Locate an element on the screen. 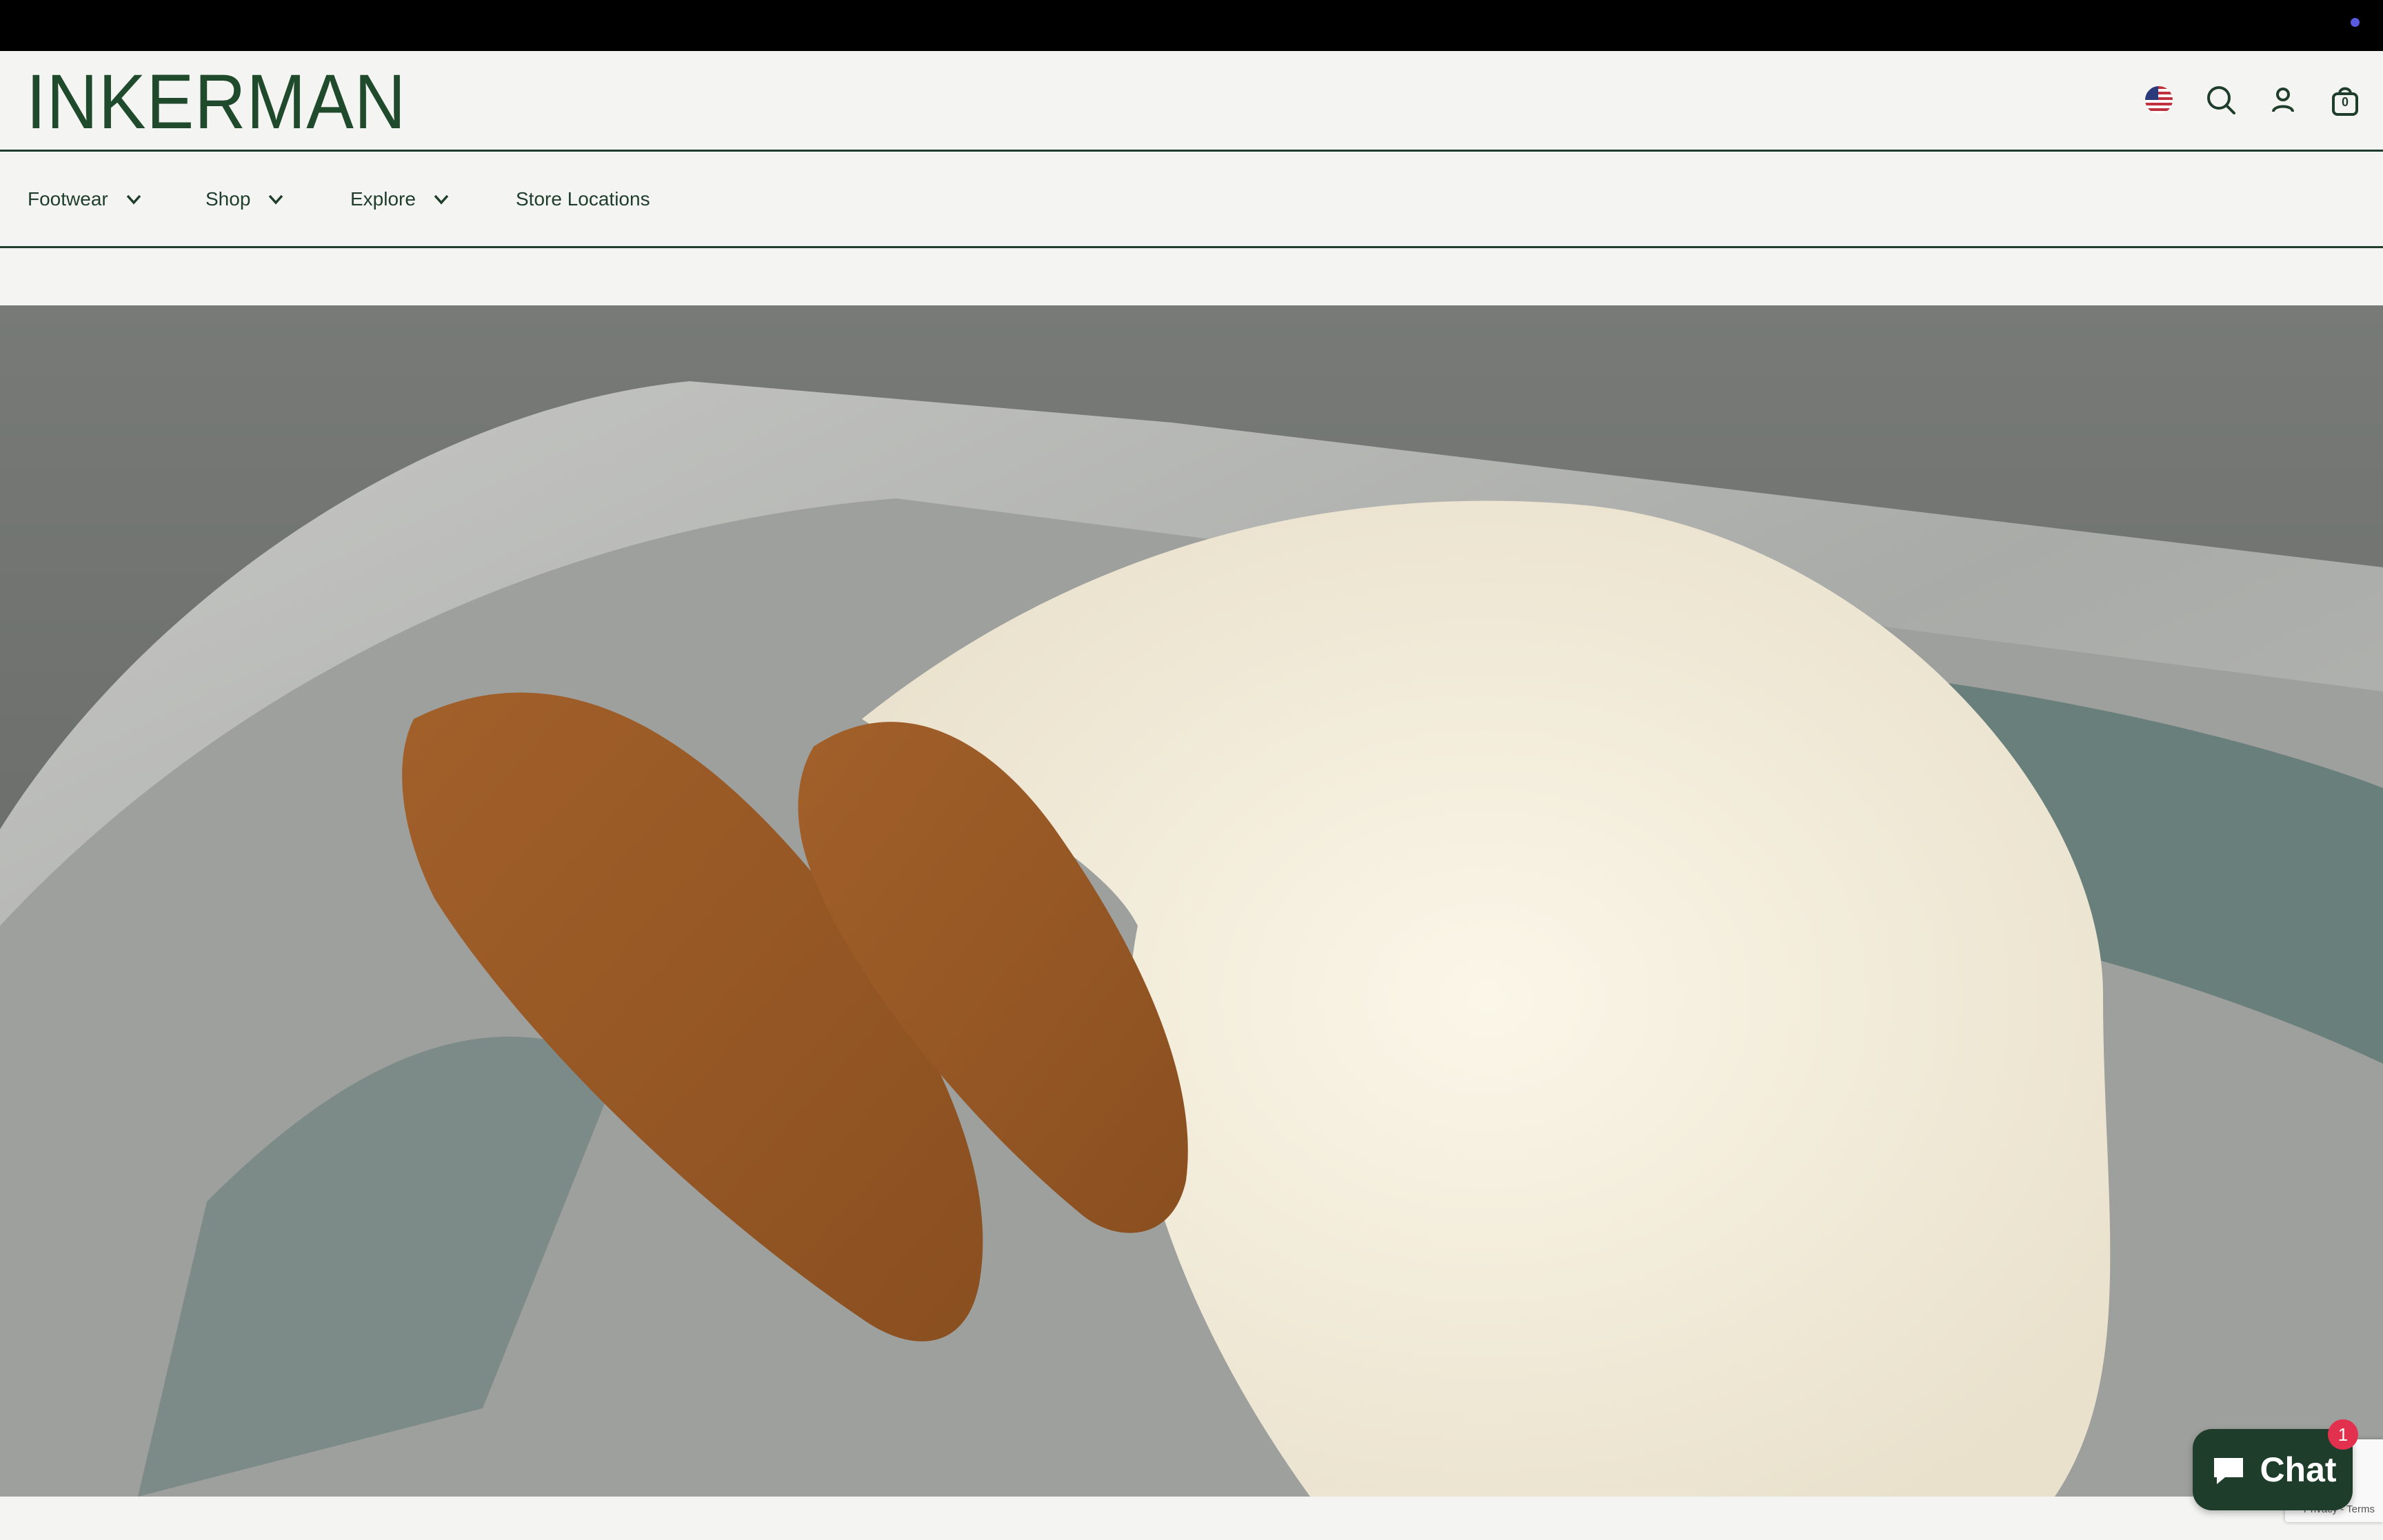 The height and width of the screenshot is (1540, 2383). site-header: INKERMAN 0 is located at coordinates (1191, 102).